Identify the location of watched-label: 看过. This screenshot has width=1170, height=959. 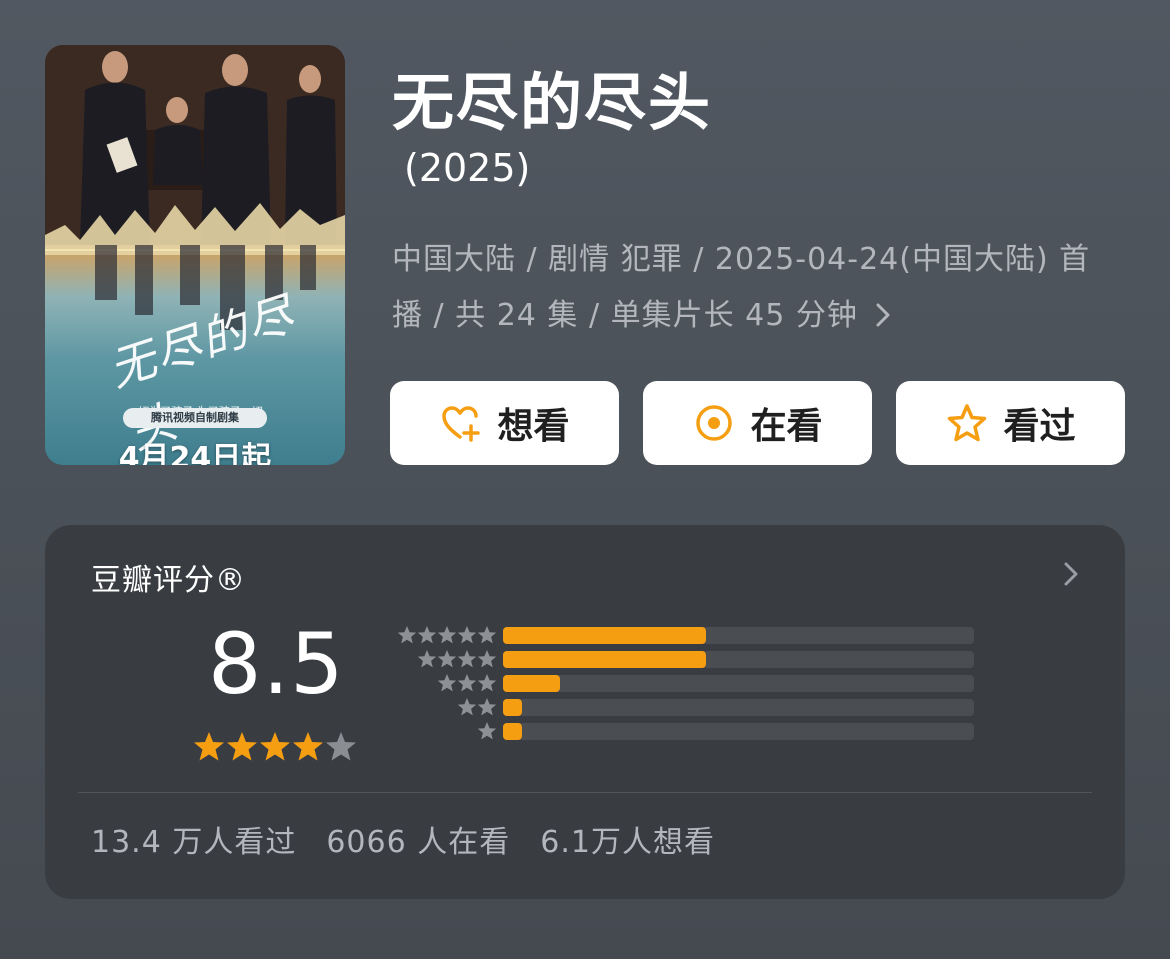
(1039, 426).